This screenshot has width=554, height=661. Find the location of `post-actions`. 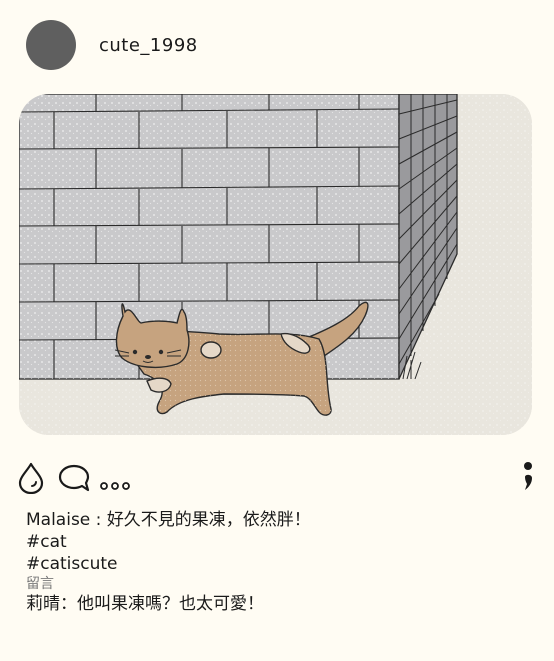

post-actions is located at coordinates (276, 478).